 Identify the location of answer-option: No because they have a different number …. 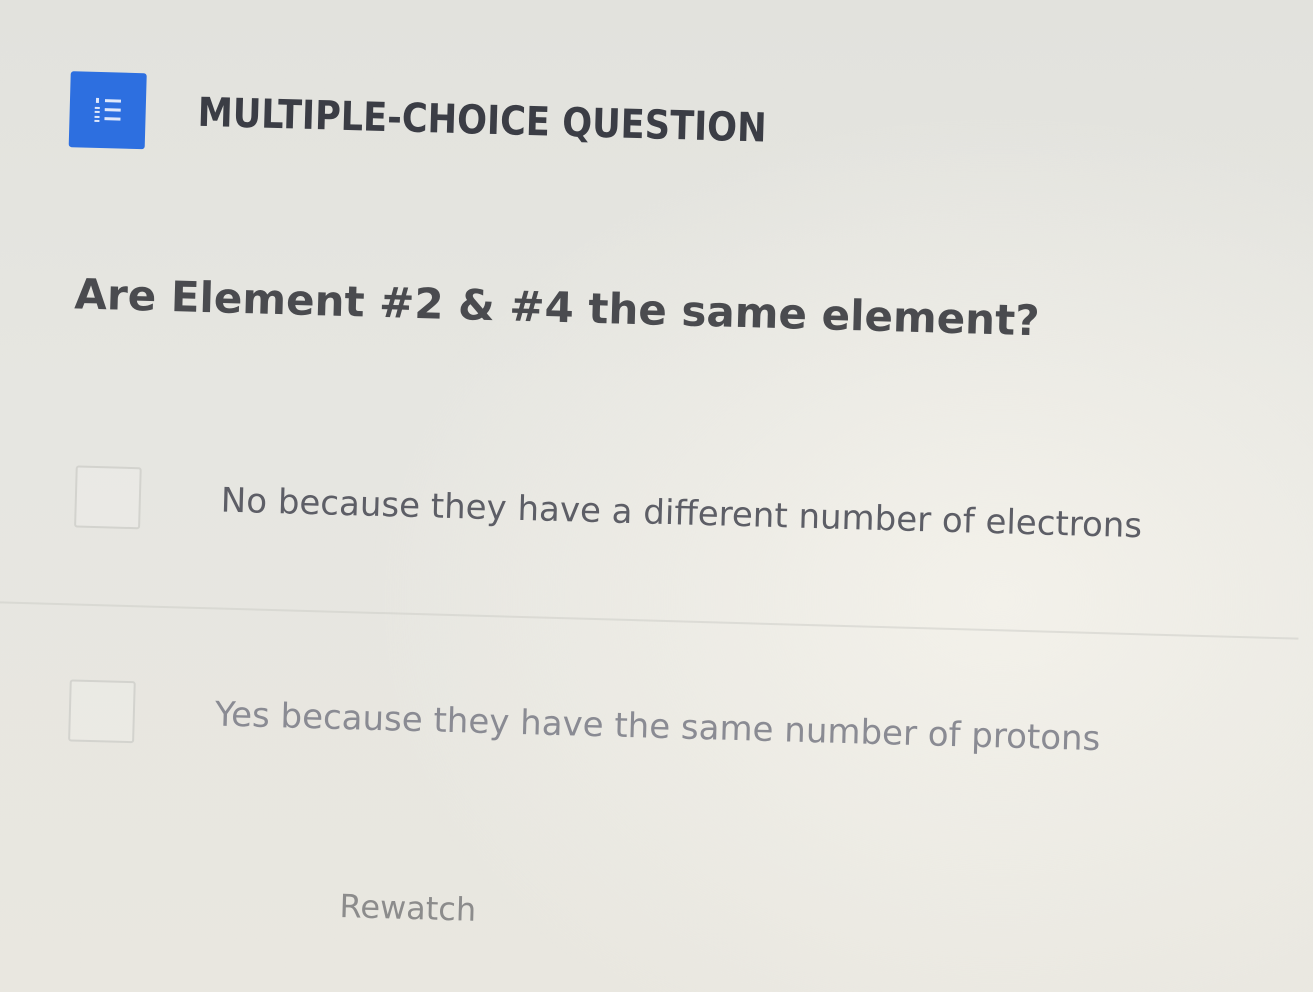
(608, 511).